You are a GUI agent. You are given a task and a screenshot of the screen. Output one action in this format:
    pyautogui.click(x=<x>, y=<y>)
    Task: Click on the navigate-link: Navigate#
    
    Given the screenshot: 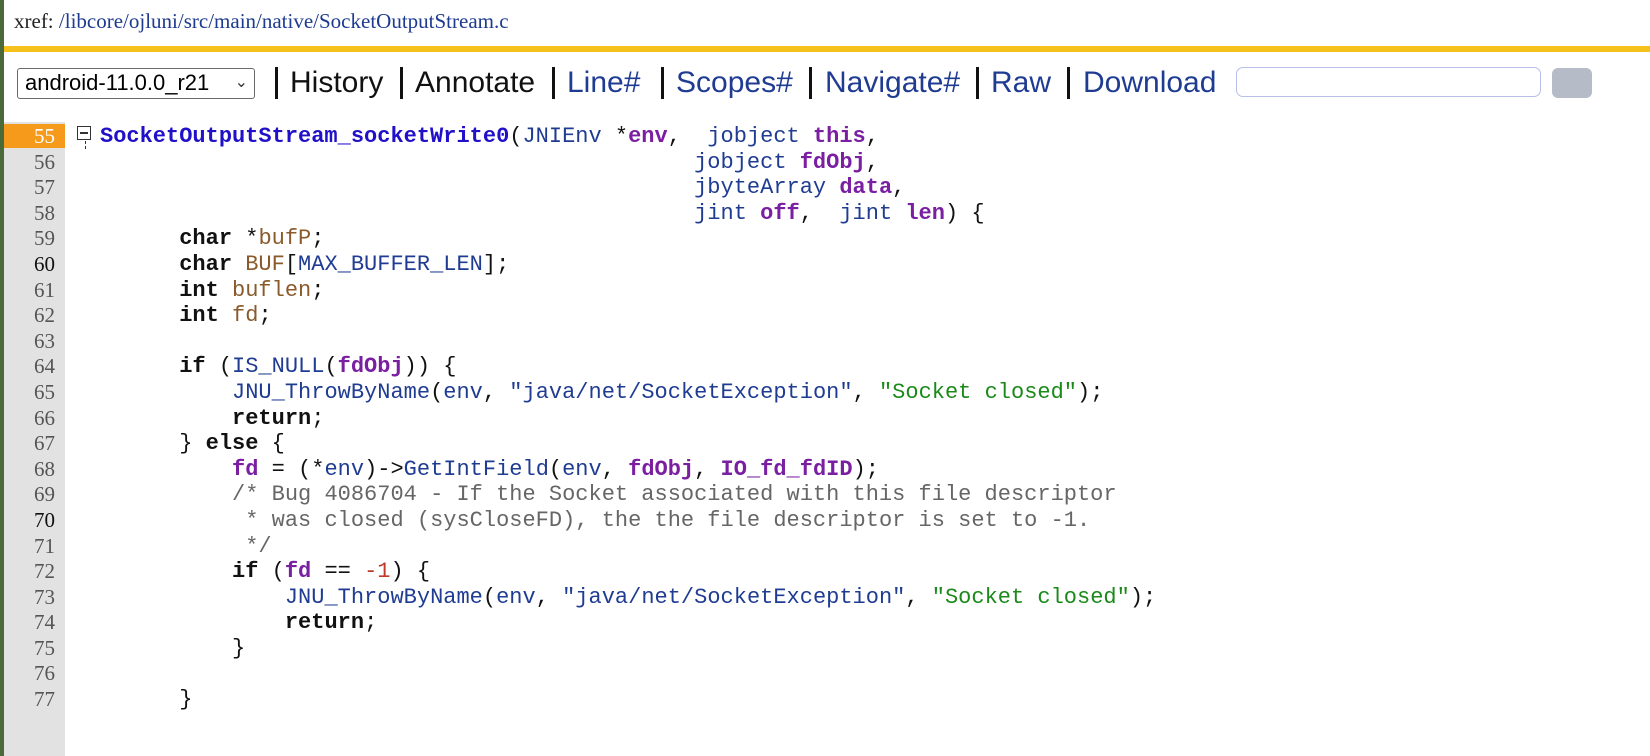 What is the action you would take?
    pyautogui.click(x=892, y=83)
    